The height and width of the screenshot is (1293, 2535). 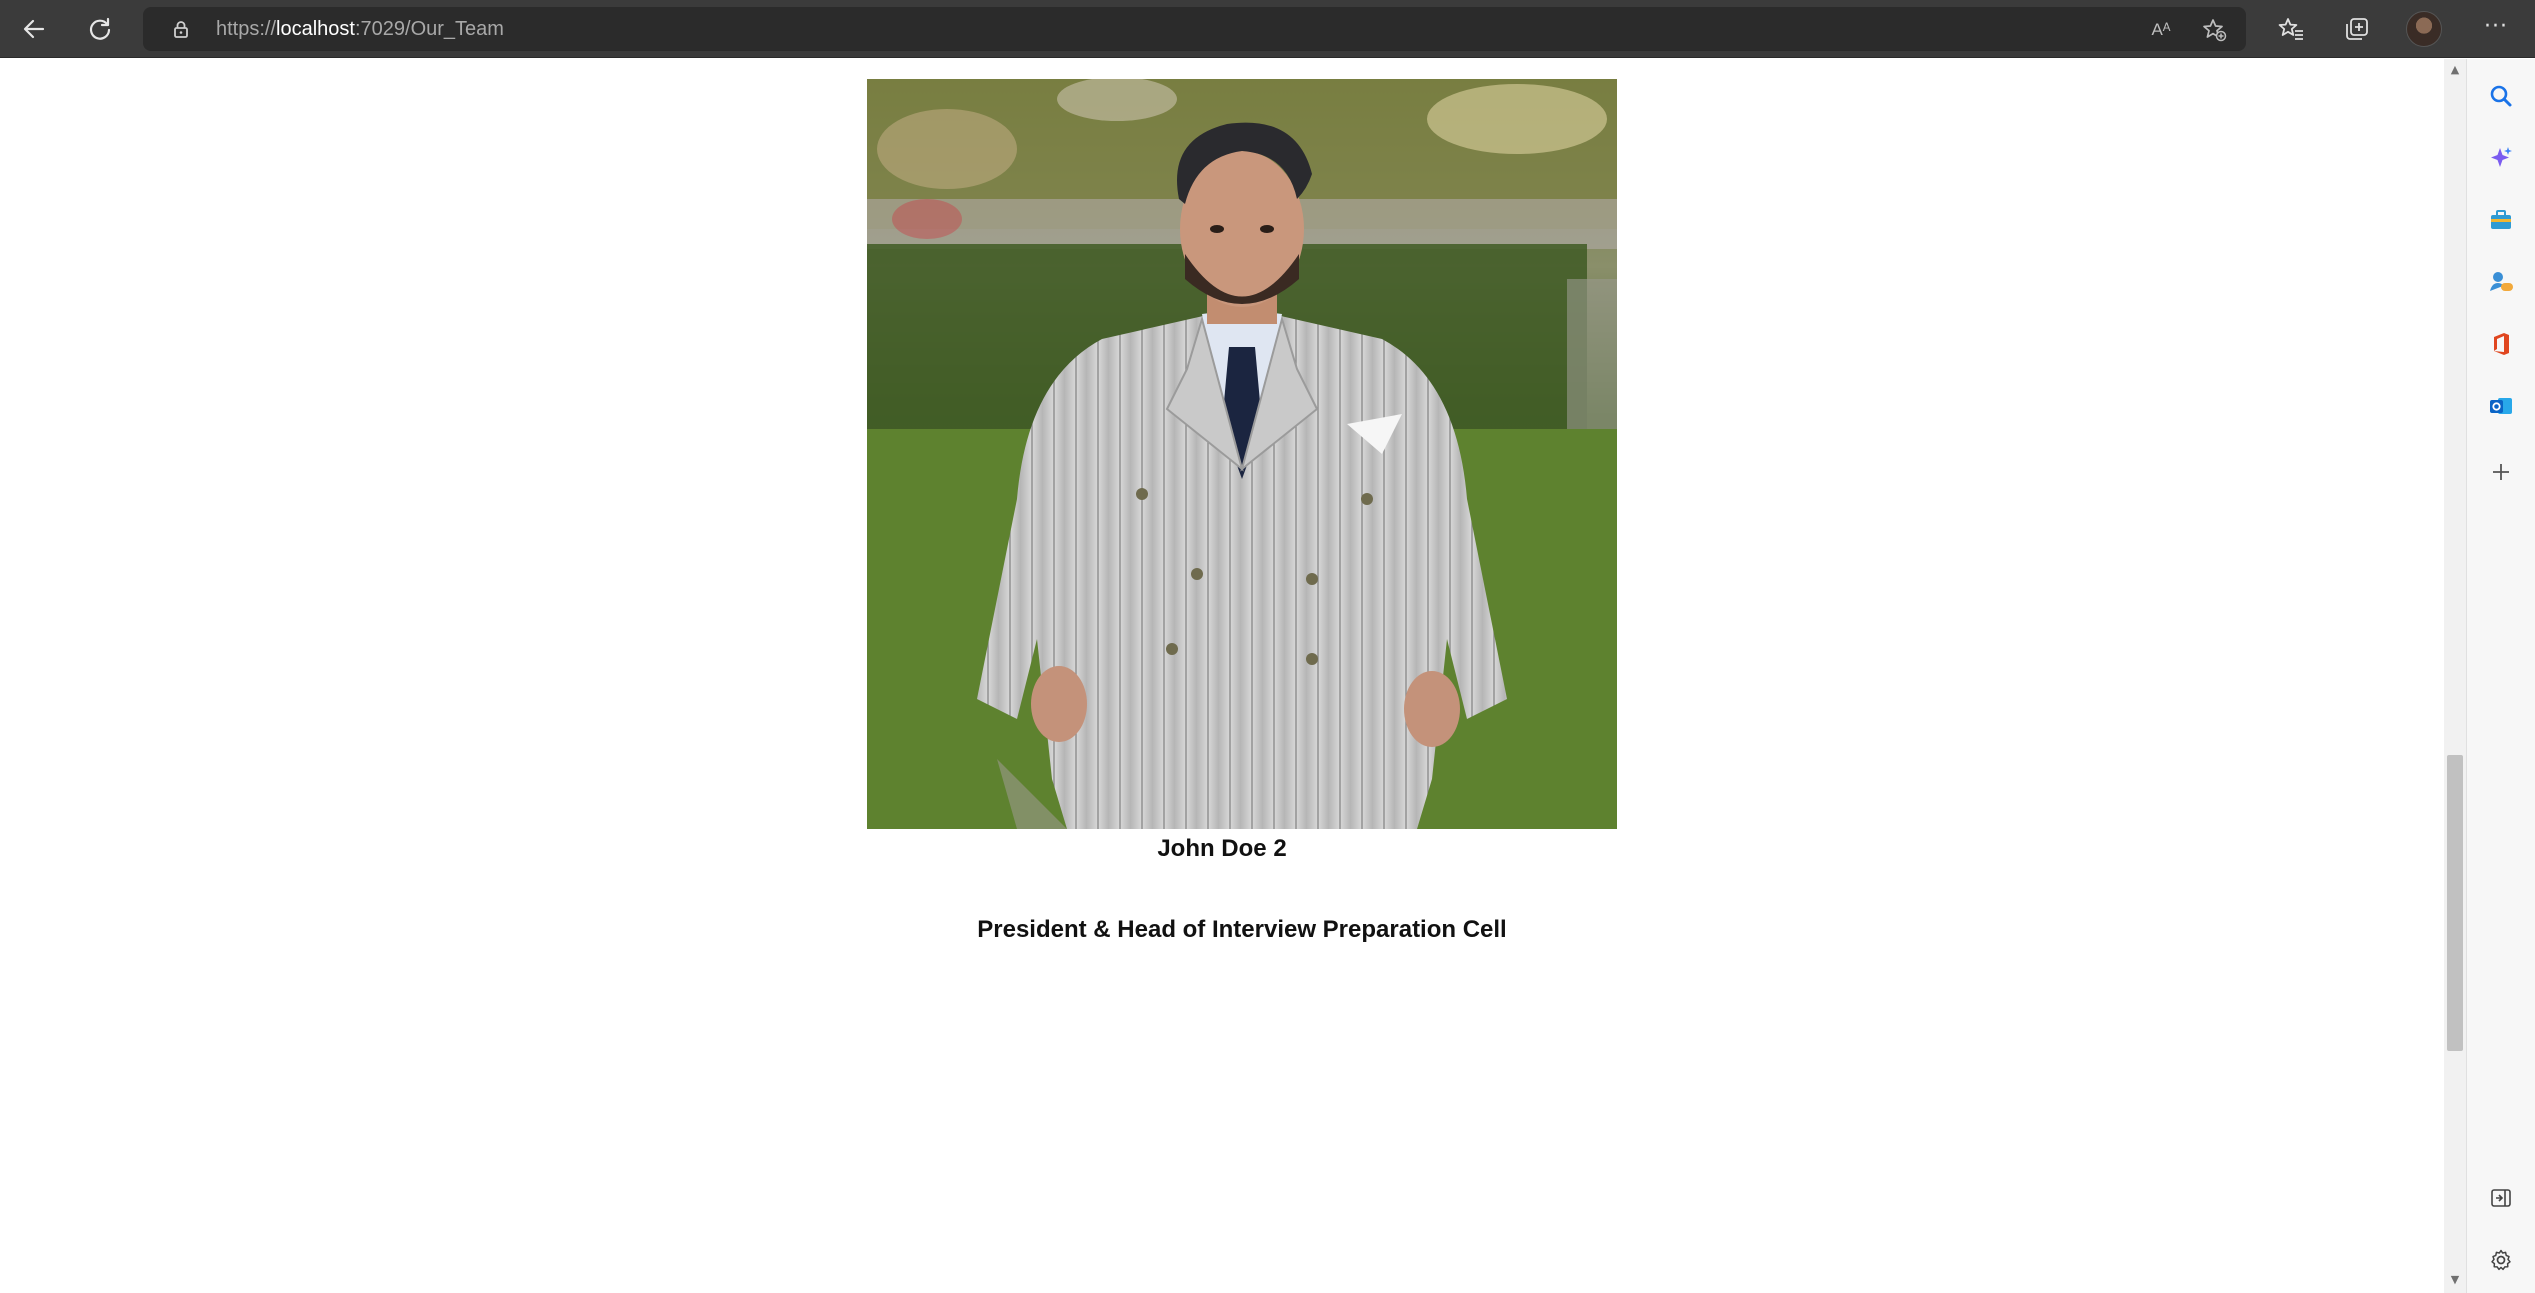 I want to click on more-button: ···, so click(x=2496, y=29).